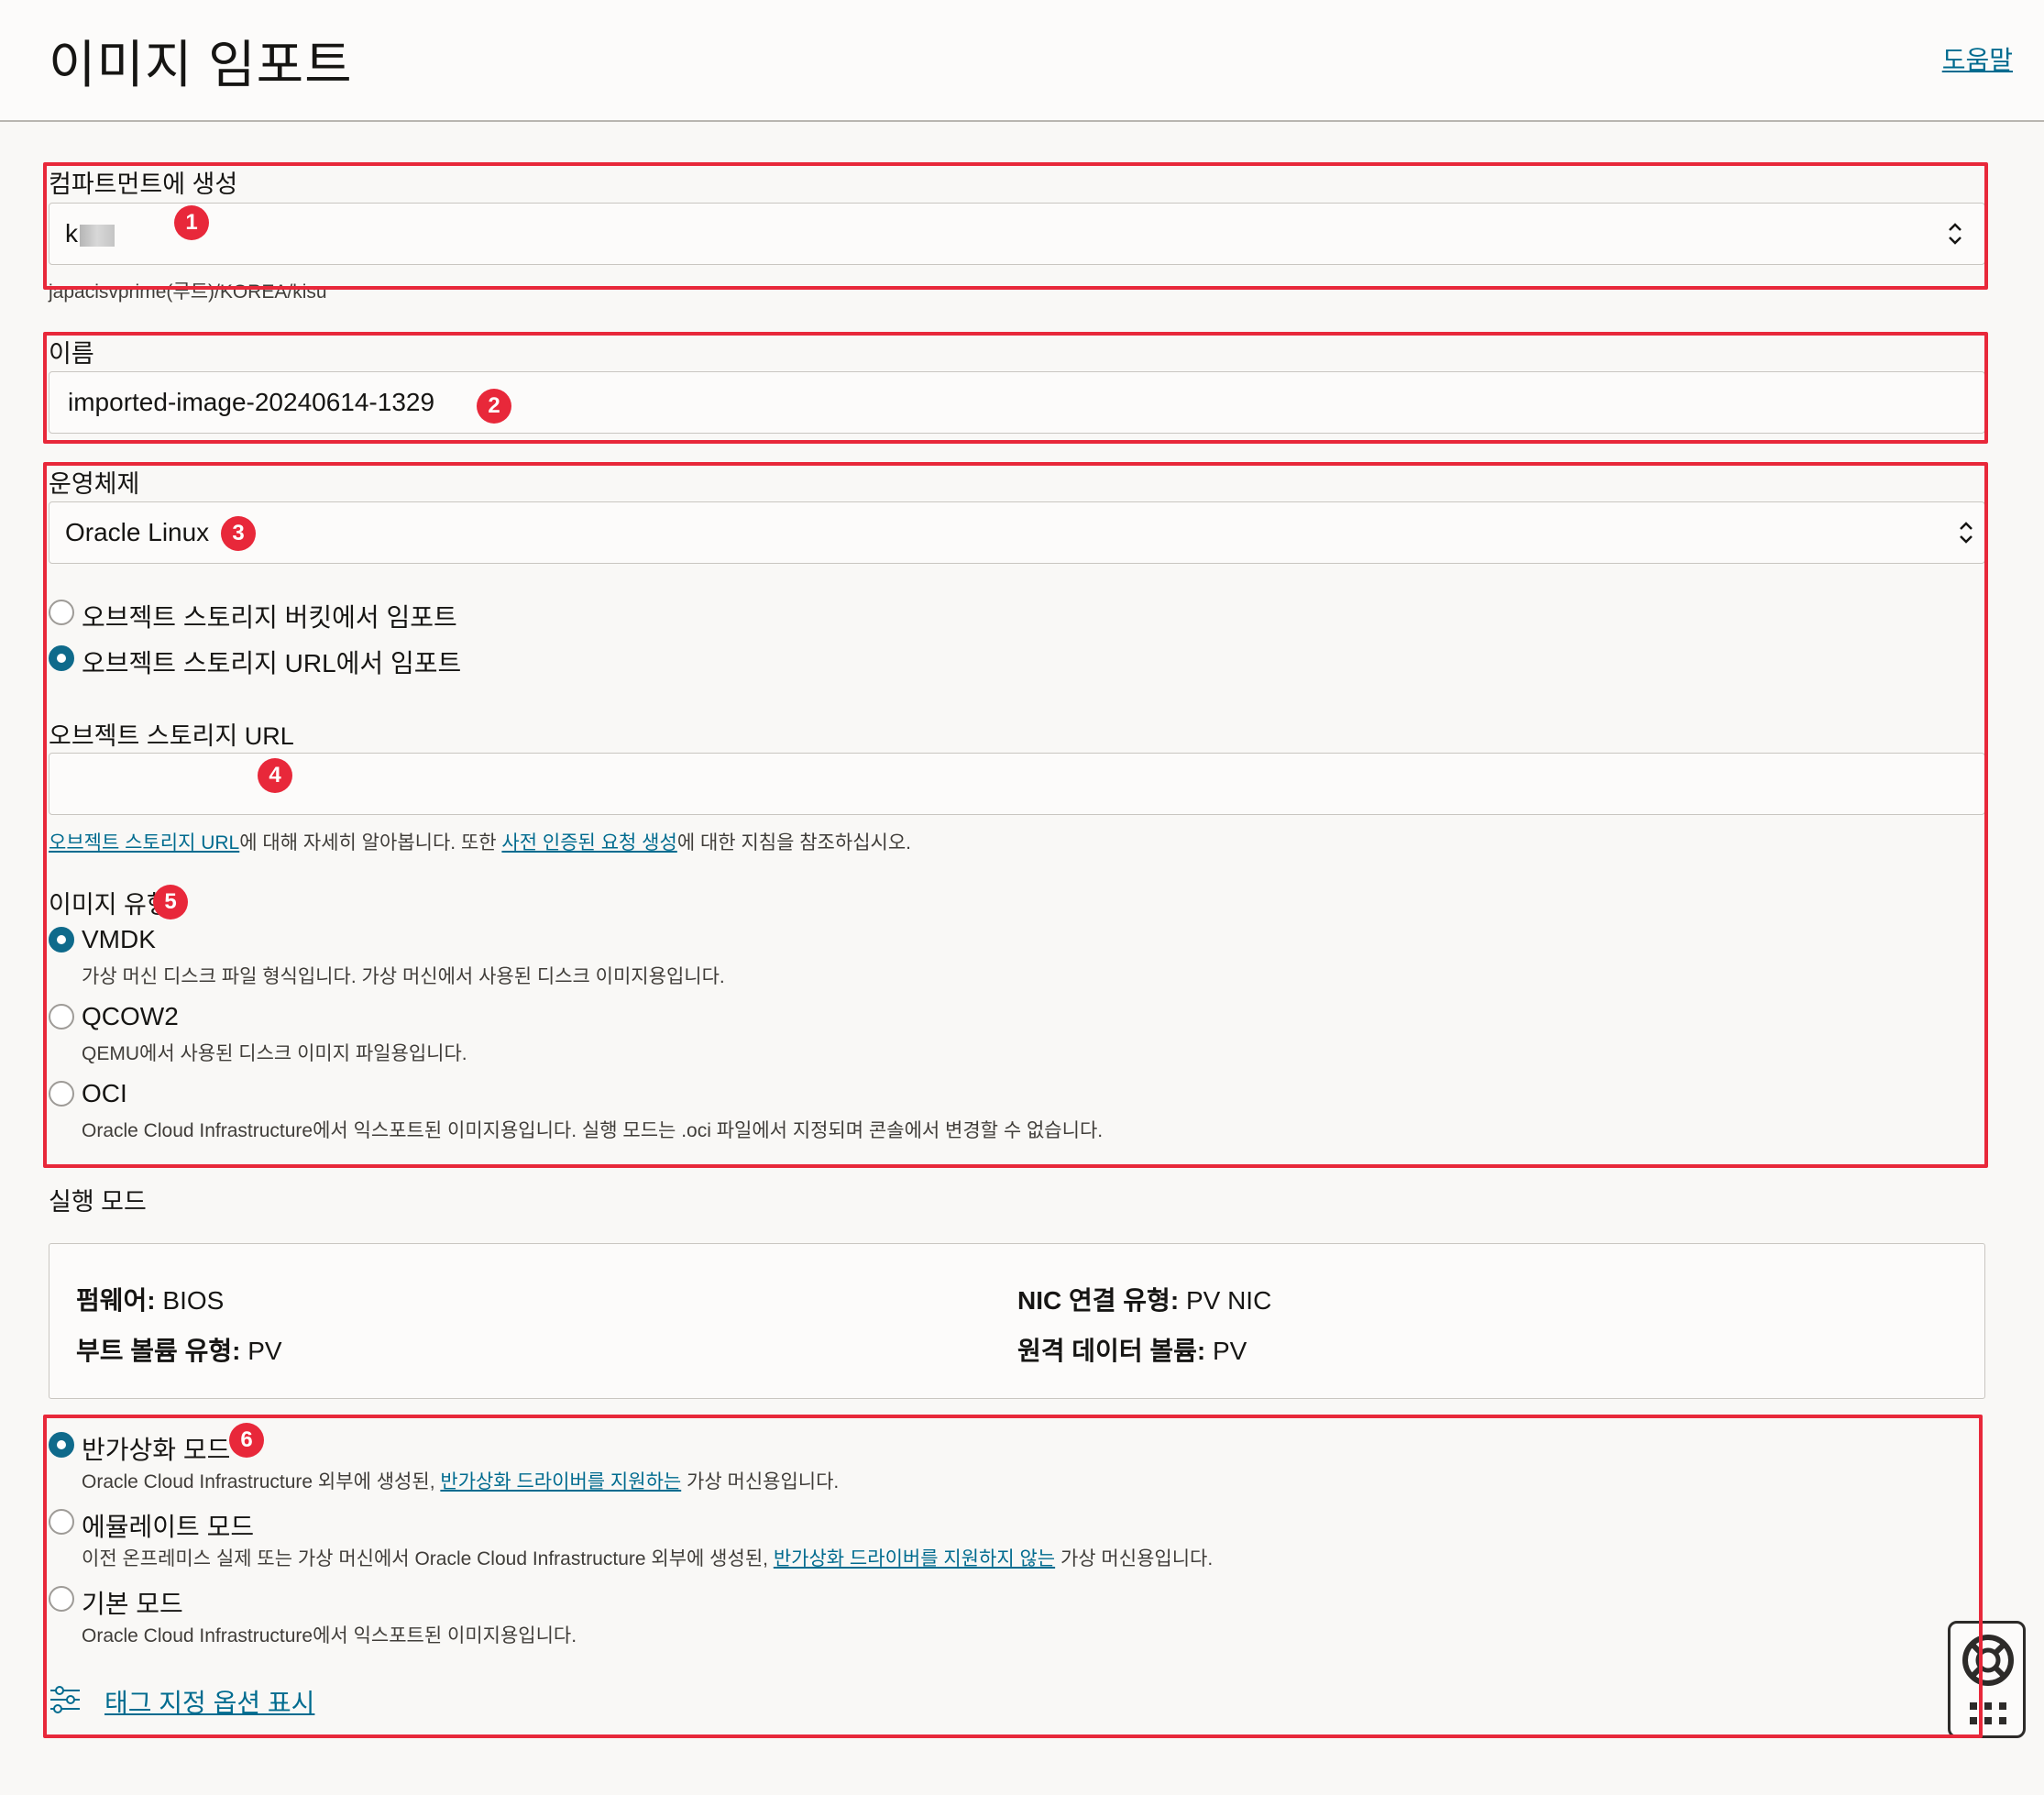 The height and width of the screenshot is (1795, 2044). What do you see at coordinates (192, 222) in the screenshot?
I see `badge-1: 1` at bounding box center [192, 222].